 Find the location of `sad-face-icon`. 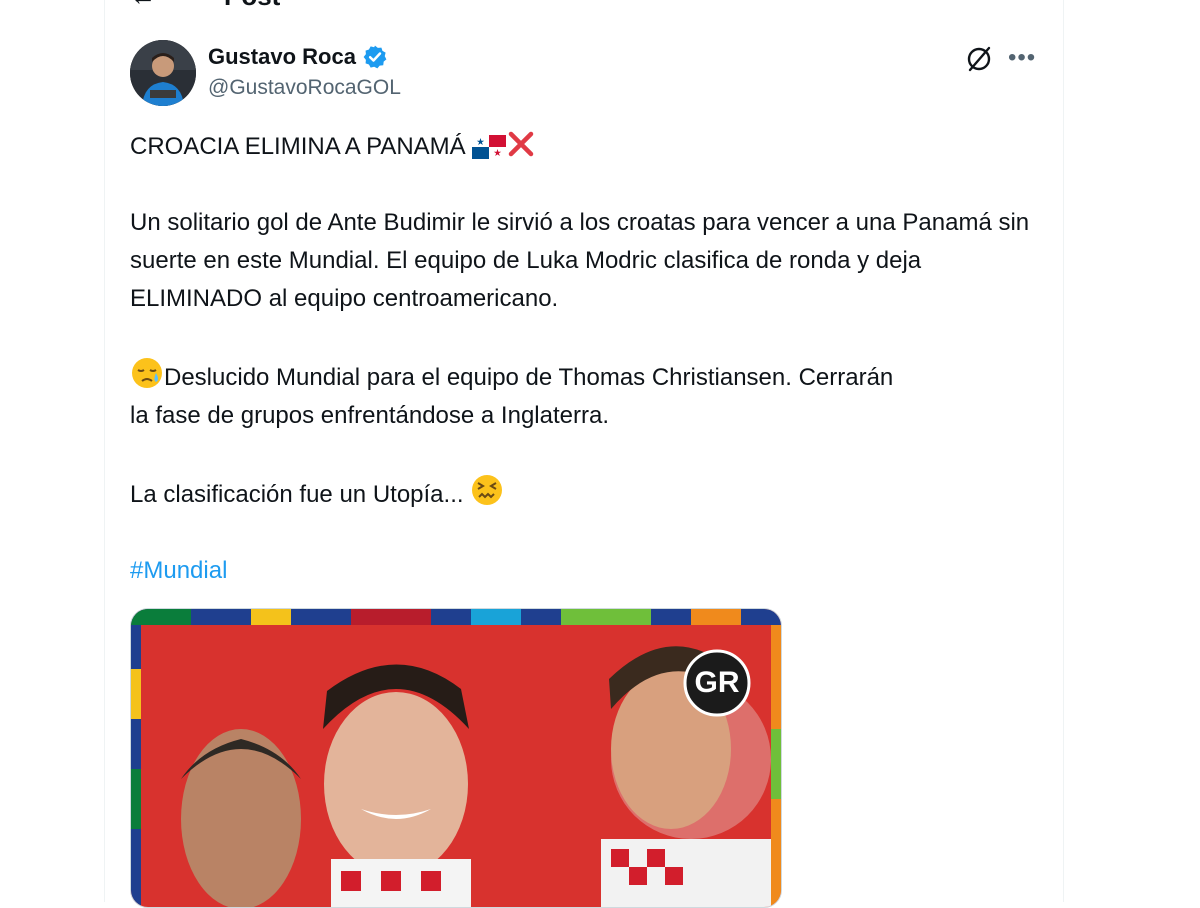

sad-face-icon is located at coordinates (147, 373).